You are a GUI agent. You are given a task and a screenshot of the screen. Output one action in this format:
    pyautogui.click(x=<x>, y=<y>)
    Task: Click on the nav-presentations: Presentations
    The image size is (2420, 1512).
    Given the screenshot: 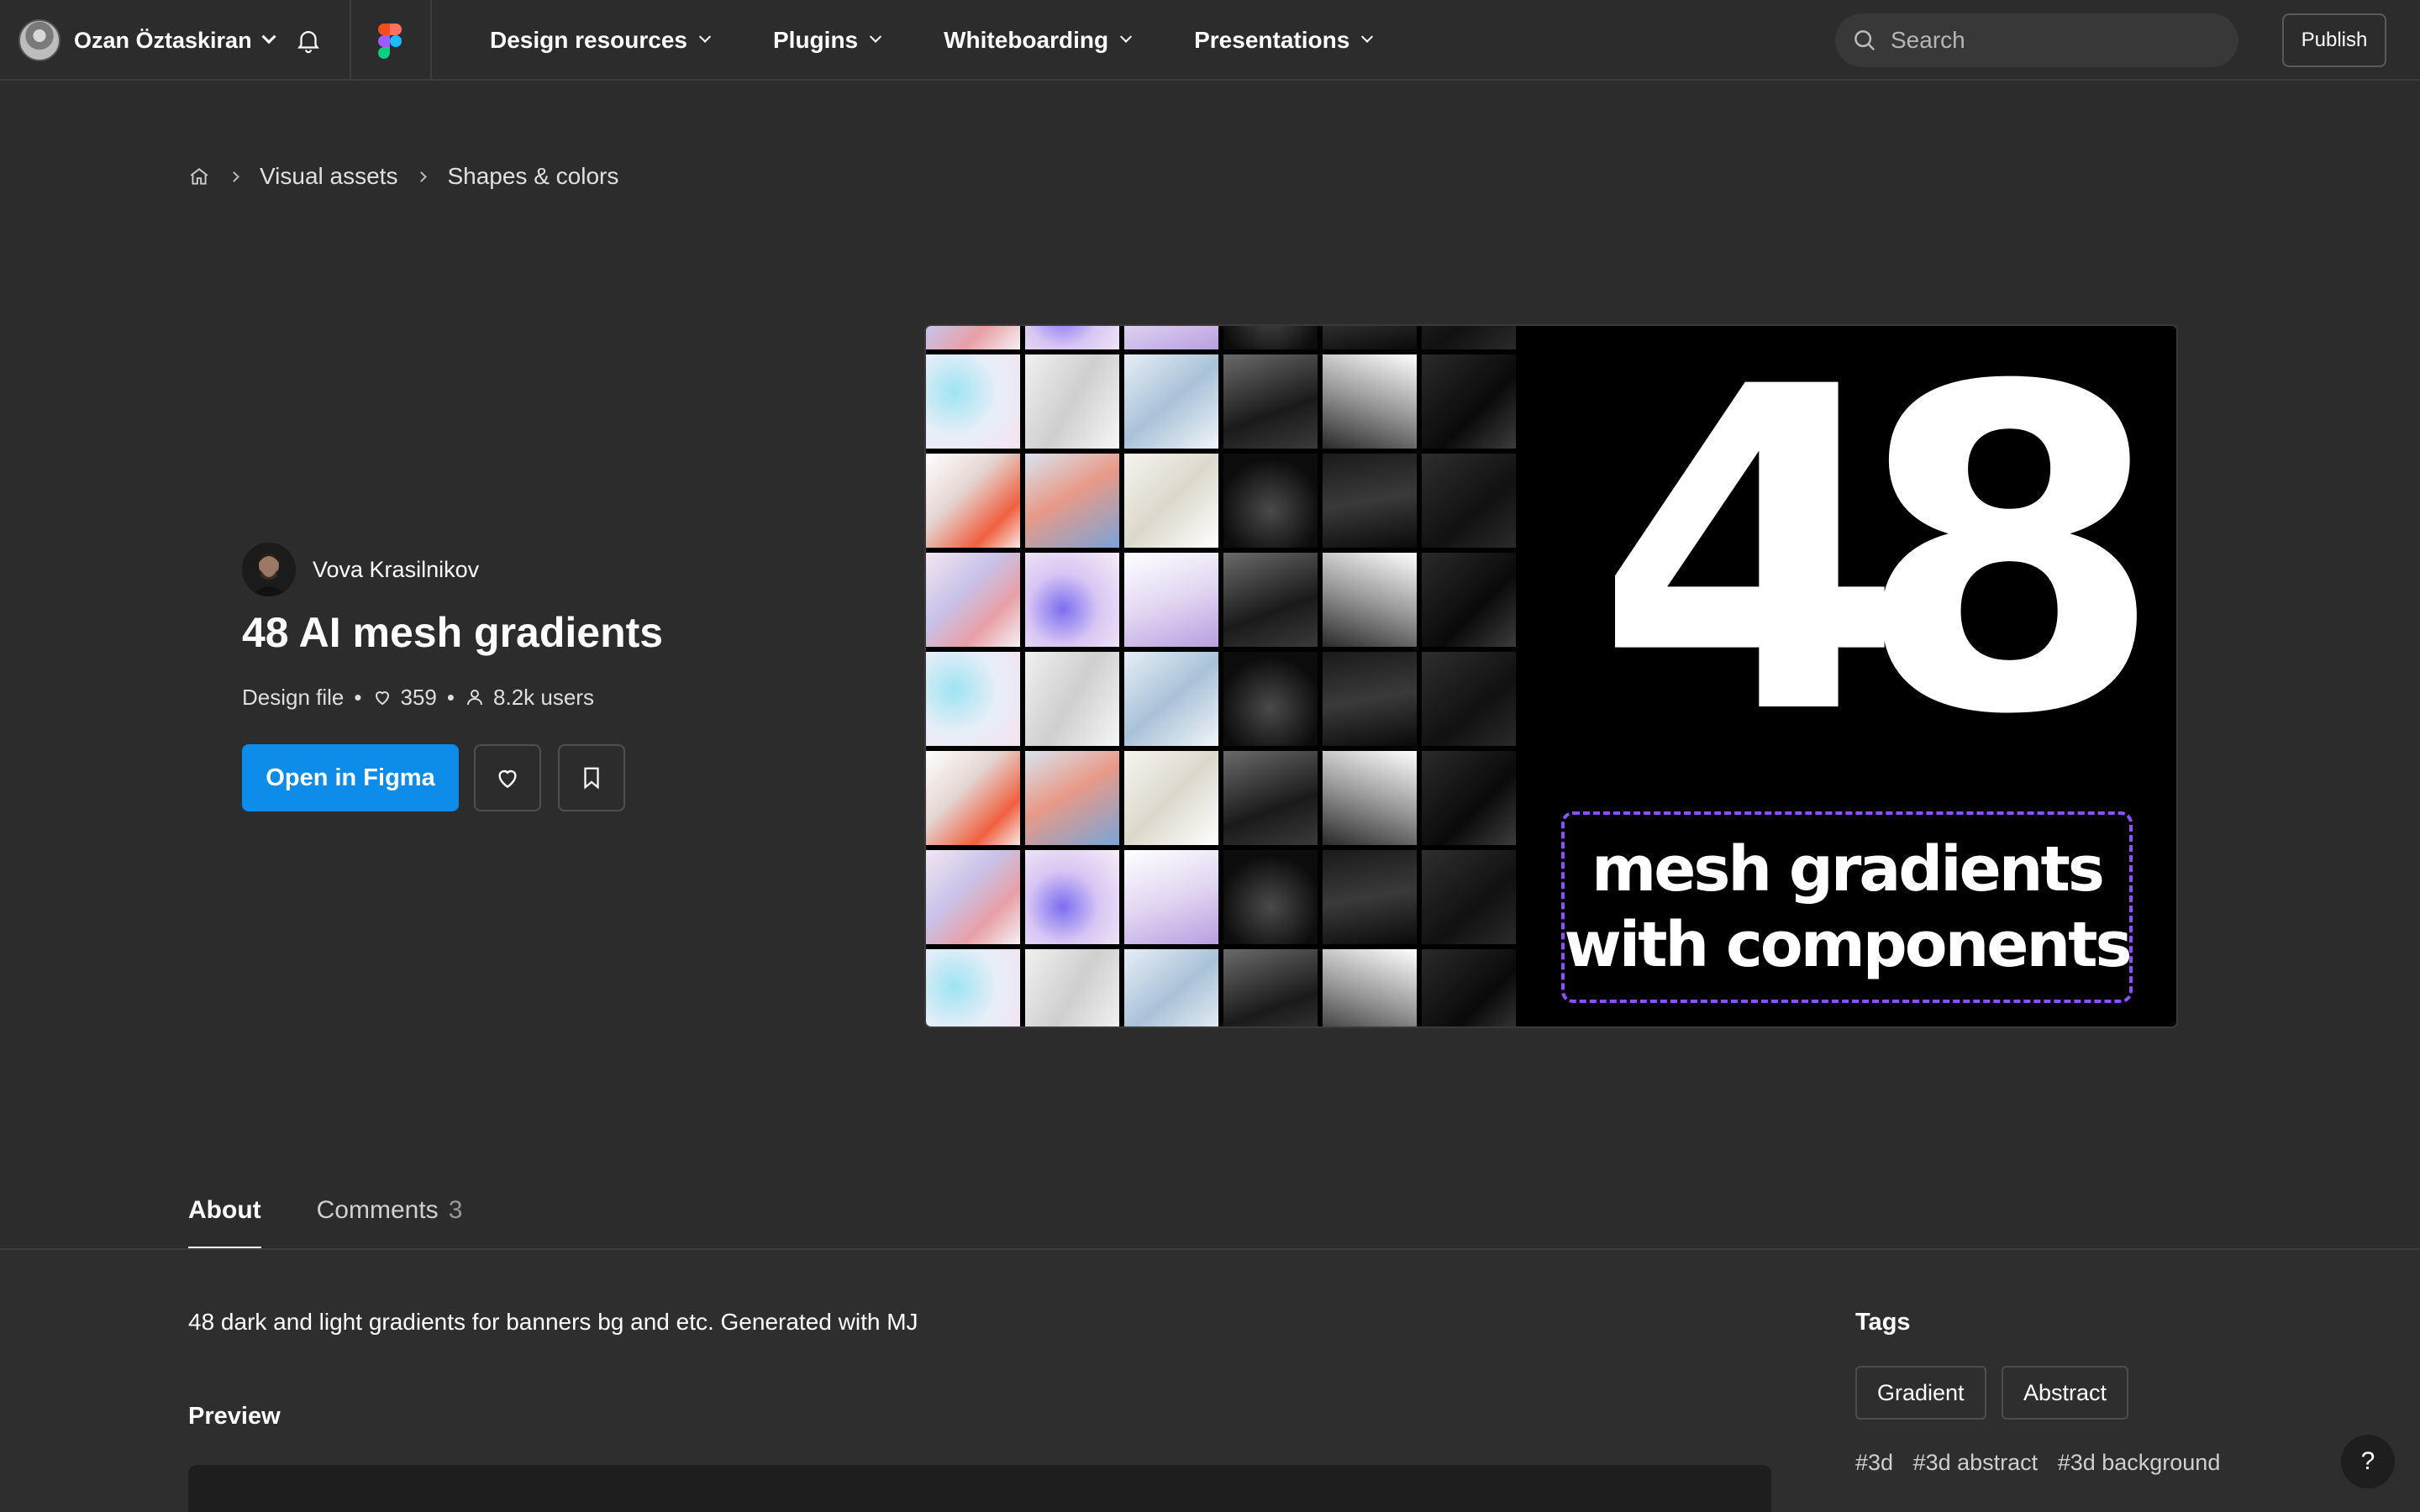 What is the action you would take?
    pyautogui.click(x=1284, y=40)
    